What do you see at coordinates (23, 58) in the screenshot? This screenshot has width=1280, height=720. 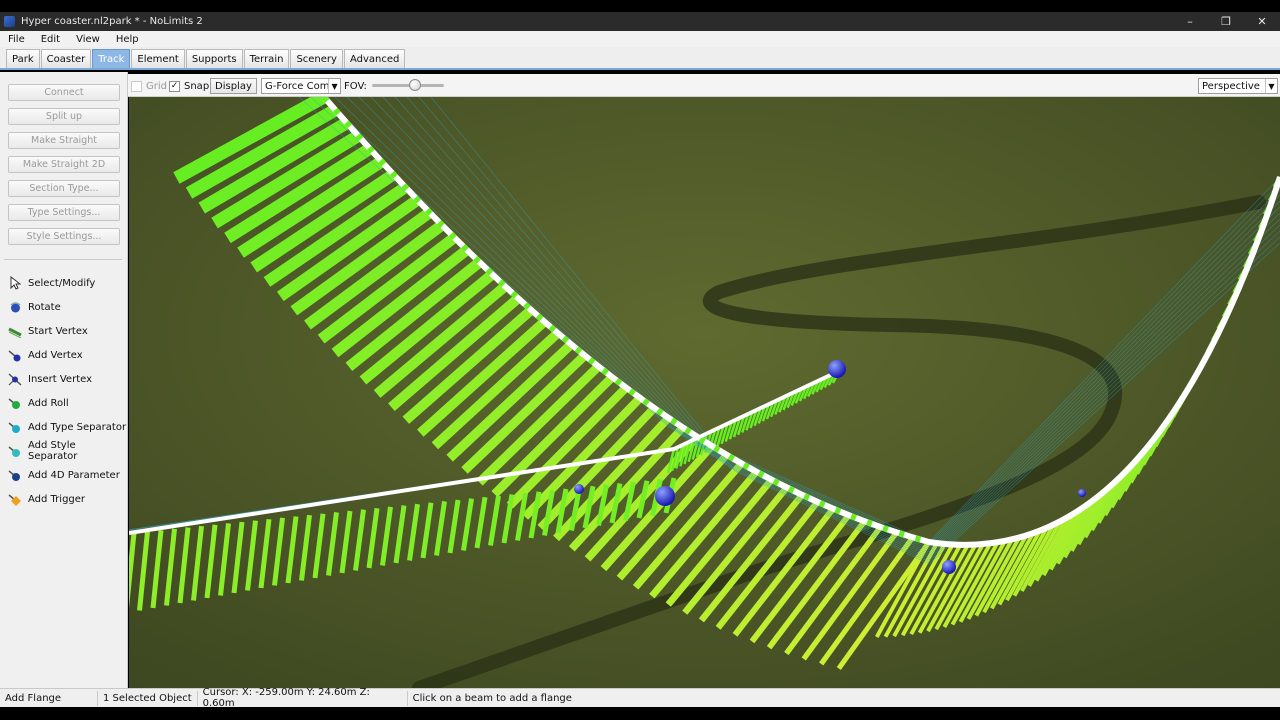 I see `tab-park: Park` at bounding box center [23, 58].